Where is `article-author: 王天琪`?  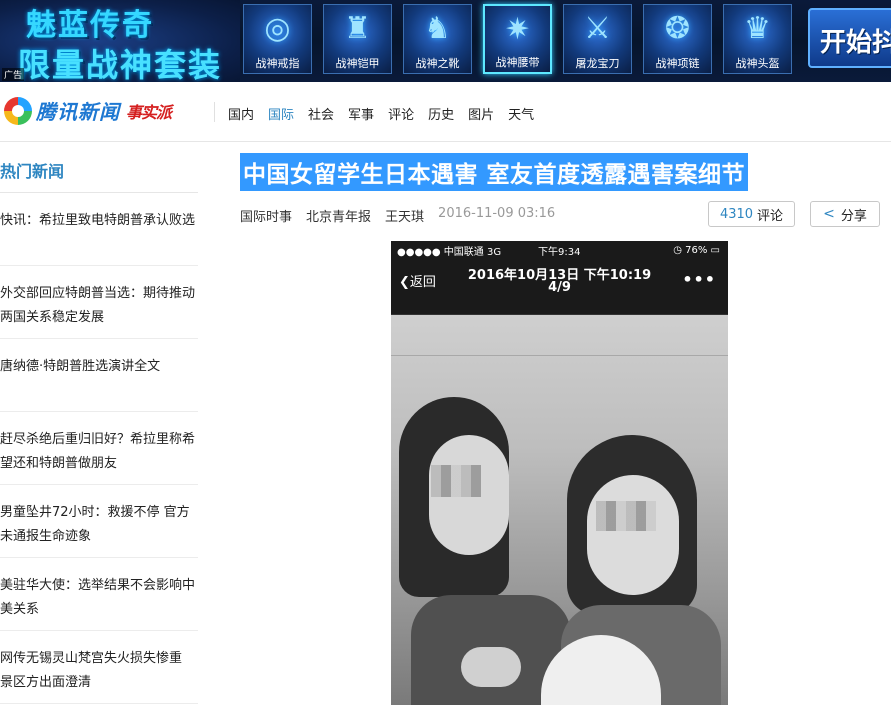
article-author: 王天琪 is located at coordinates (405, 217).